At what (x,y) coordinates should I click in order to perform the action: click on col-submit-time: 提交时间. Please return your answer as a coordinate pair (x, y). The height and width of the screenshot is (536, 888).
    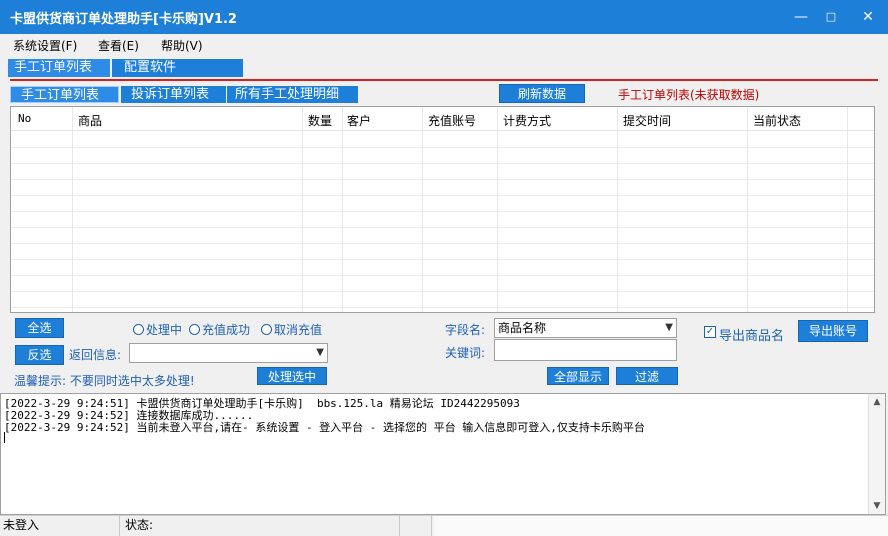
    Looking at the image, I should click on (647, 120).